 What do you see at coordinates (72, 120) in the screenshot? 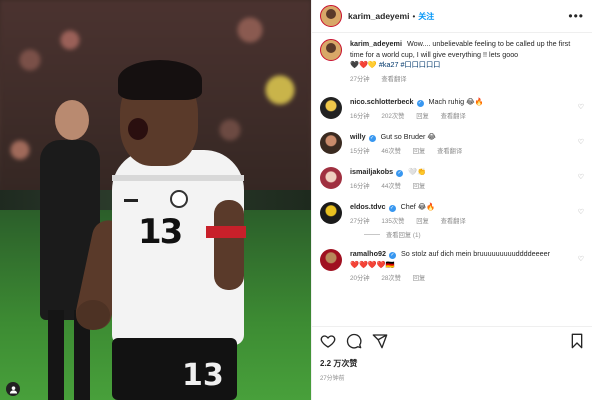
I see `referee-head` at bounding box center [72, 120].